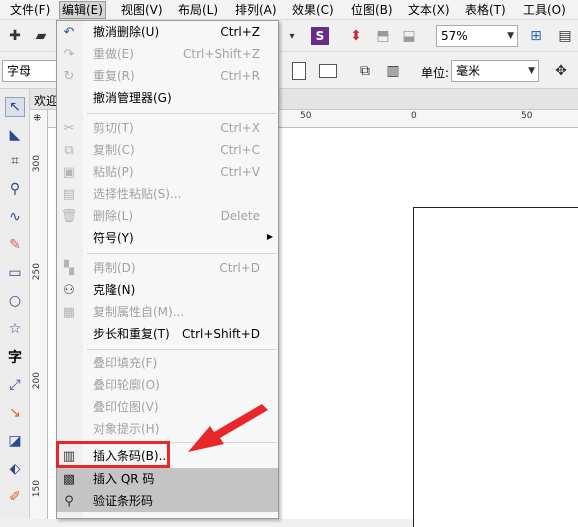 The height and width of the screenshot is (527, 578). What do you see at coordinates (372, 10) in the screenshot?
I see `menu-bitmaps: 位图(B)` at bounding box center [372, 10].